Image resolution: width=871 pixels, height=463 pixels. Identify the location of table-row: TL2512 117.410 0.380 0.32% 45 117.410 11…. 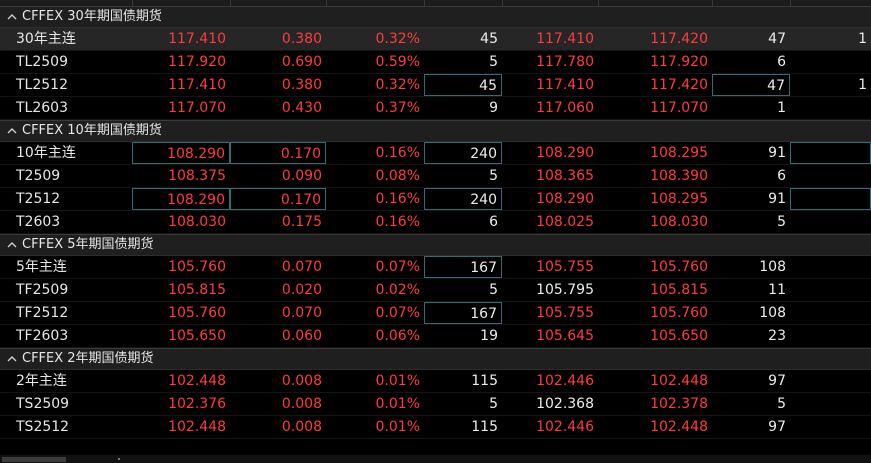
(435, 85).